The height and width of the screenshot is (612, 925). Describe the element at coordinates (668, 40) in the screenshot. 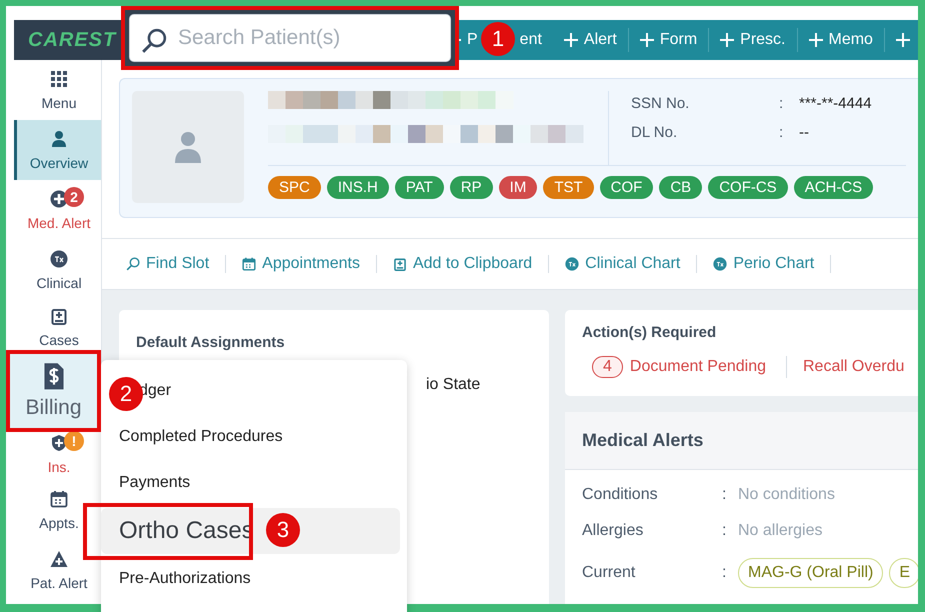

I see `header-action-button: Form` at that location.